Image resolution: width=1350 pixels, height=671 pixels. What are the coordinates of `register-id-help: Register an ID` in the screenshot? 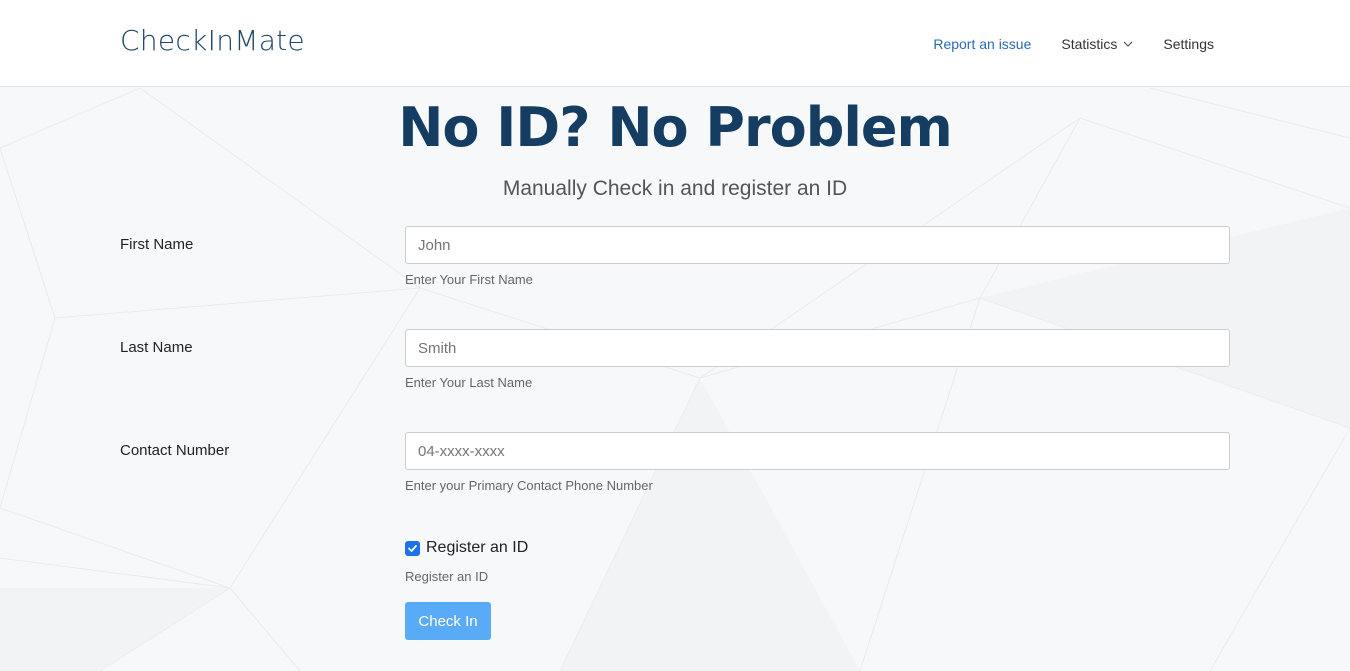 It's located at (447, 576).